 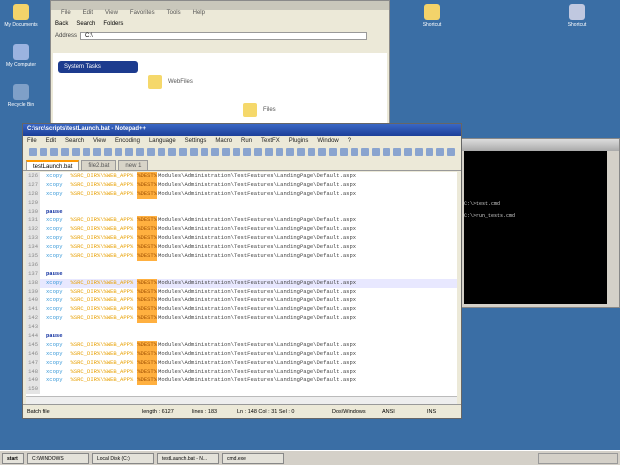 What do you see at coordinates (133, 165) in the screenshot?
I see `tab-new1: new 1` at bounding box center [133, 165].